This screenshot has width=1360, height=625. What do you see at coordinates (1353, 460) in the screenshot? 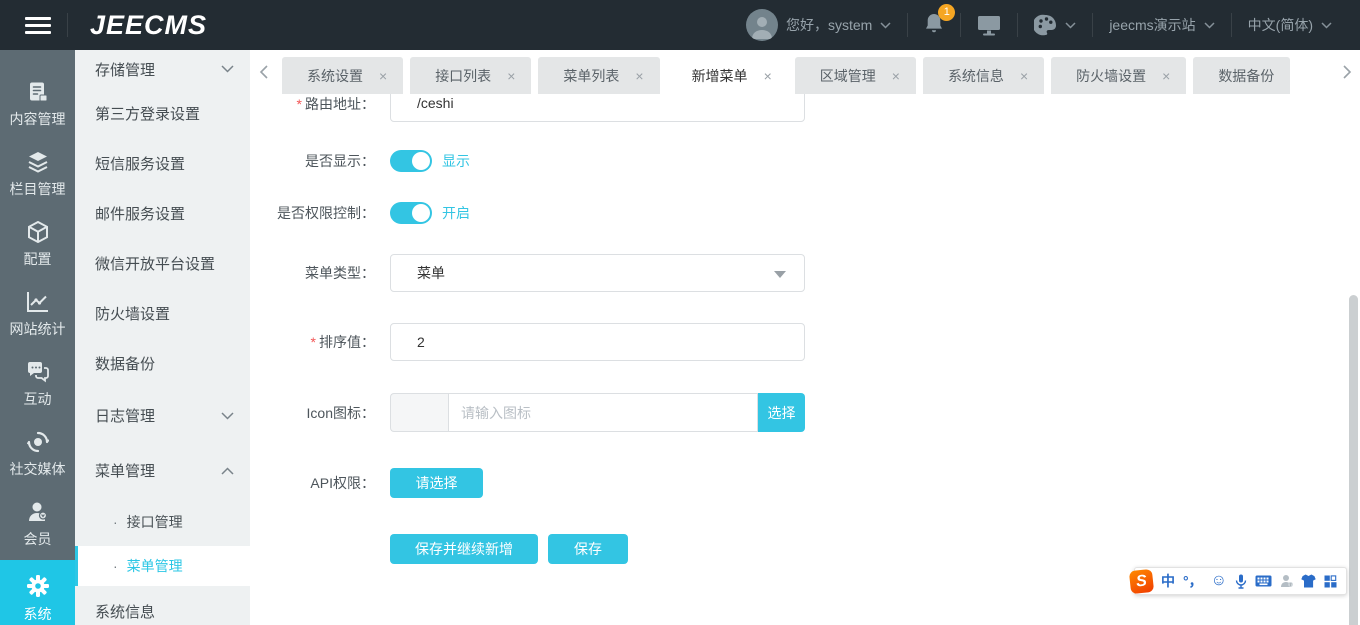
I see `vertical-scrollbar` at bounding box center [1353, 460].